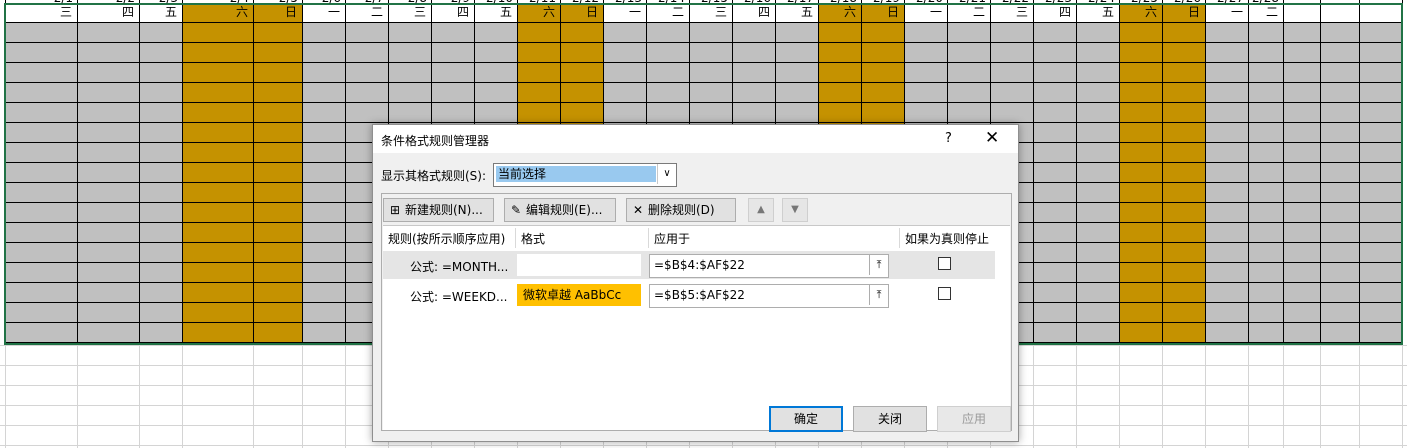 Image resolution: width=1407 pixels, height=448 pixels. What do you see at coordinates (699, 295) in the screenshot?
I see `applies-to-value: =$B$5:$AF$22` at bounding box center [699, 295].